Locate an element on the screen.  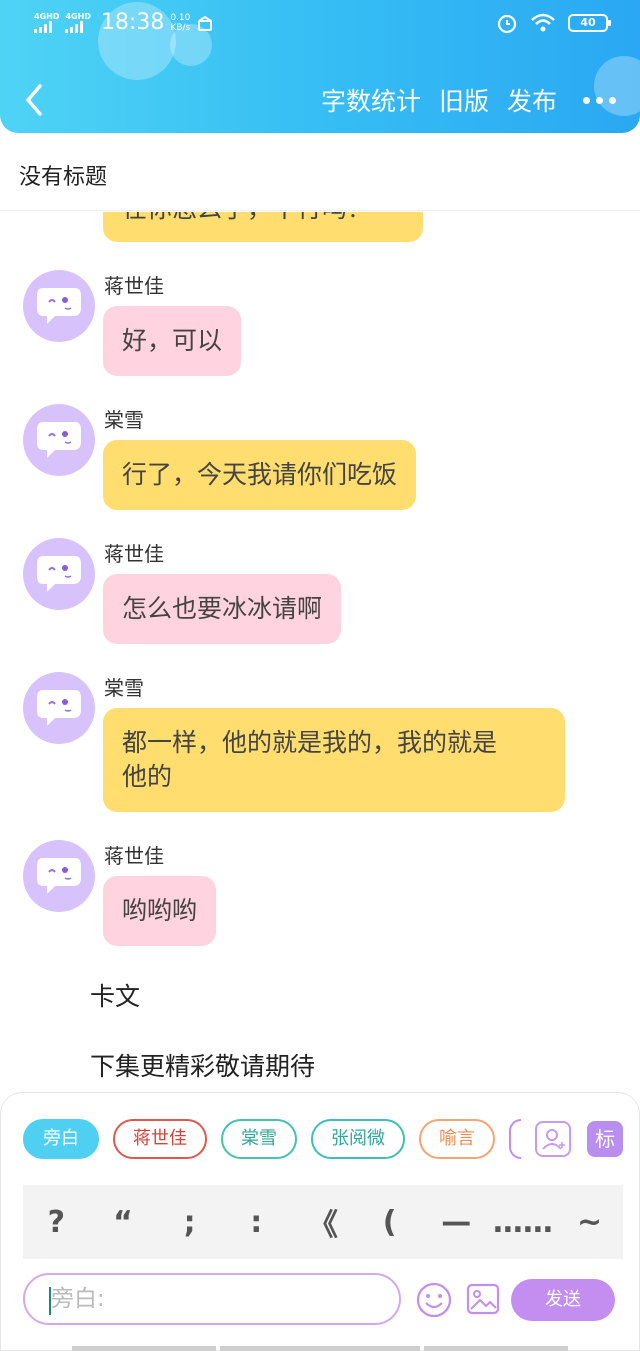
old-version-button: 旧版 is located at coordinates (464, 100).